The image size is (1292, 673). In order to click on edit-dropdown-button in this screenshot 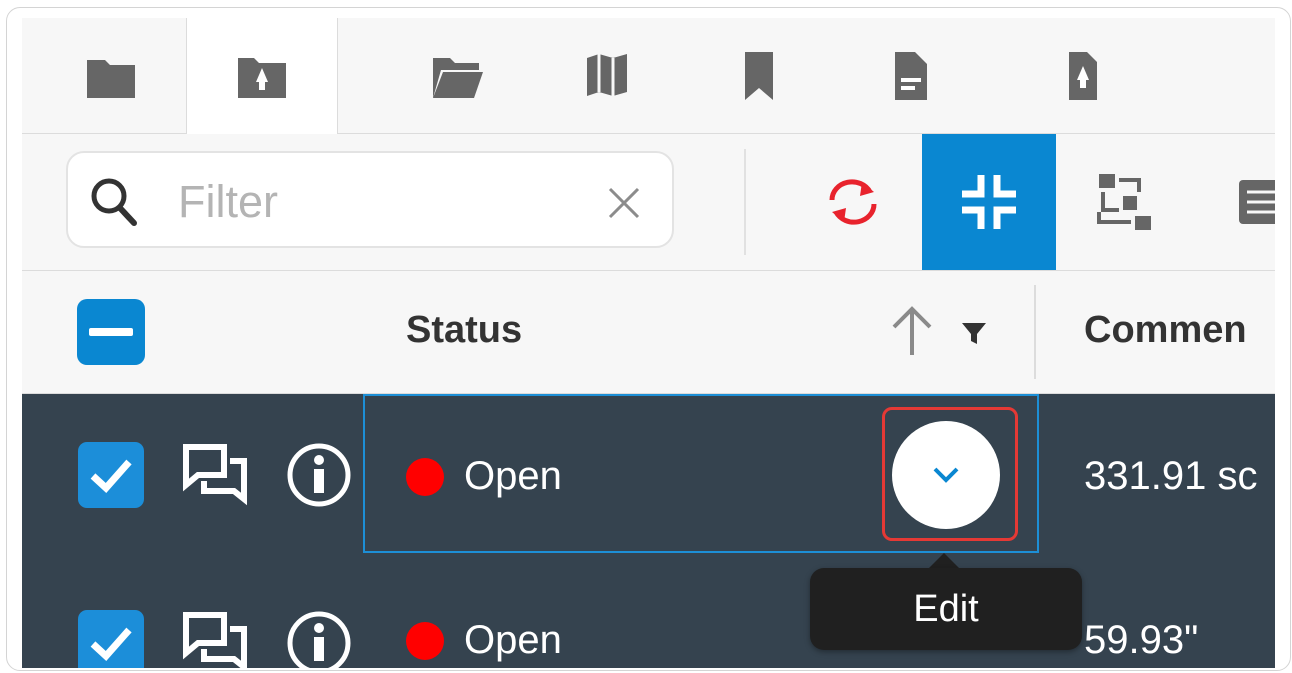, I will do `click(946, 475)`.